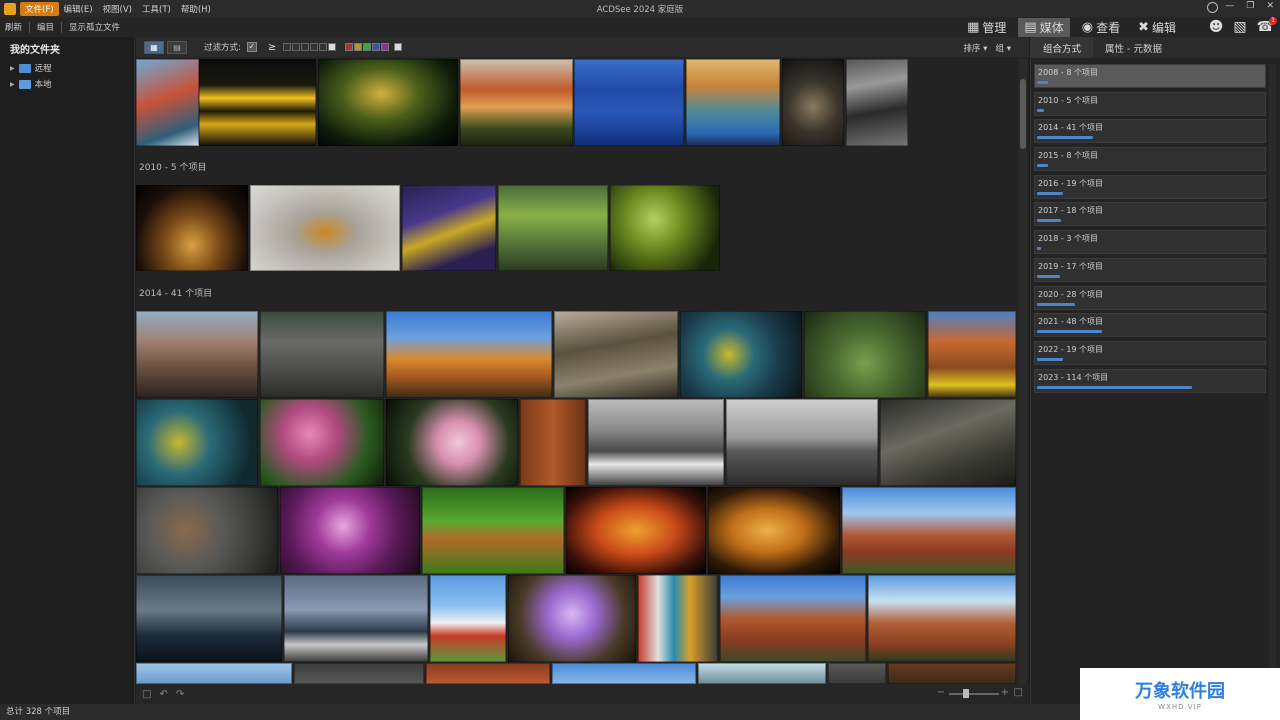  I want to click on mode-edit-button: ✖ 编辑, so click(1157, 27).